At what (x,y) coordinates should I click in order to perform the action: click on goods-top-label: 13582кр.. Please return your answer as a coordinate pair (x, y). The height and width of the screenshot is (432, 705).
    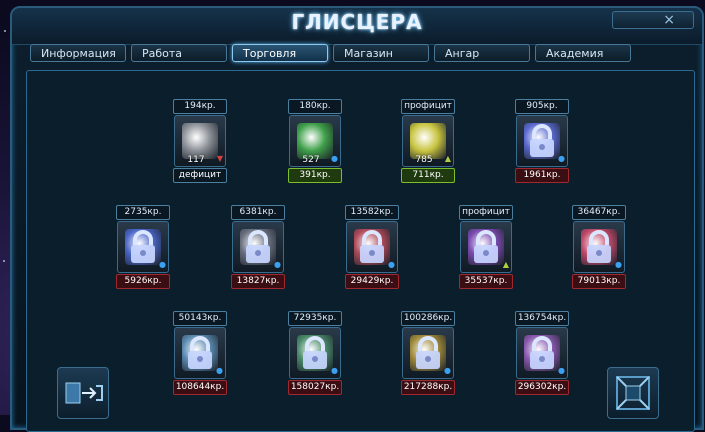
    Looking at the image, I should click on (372, 212).